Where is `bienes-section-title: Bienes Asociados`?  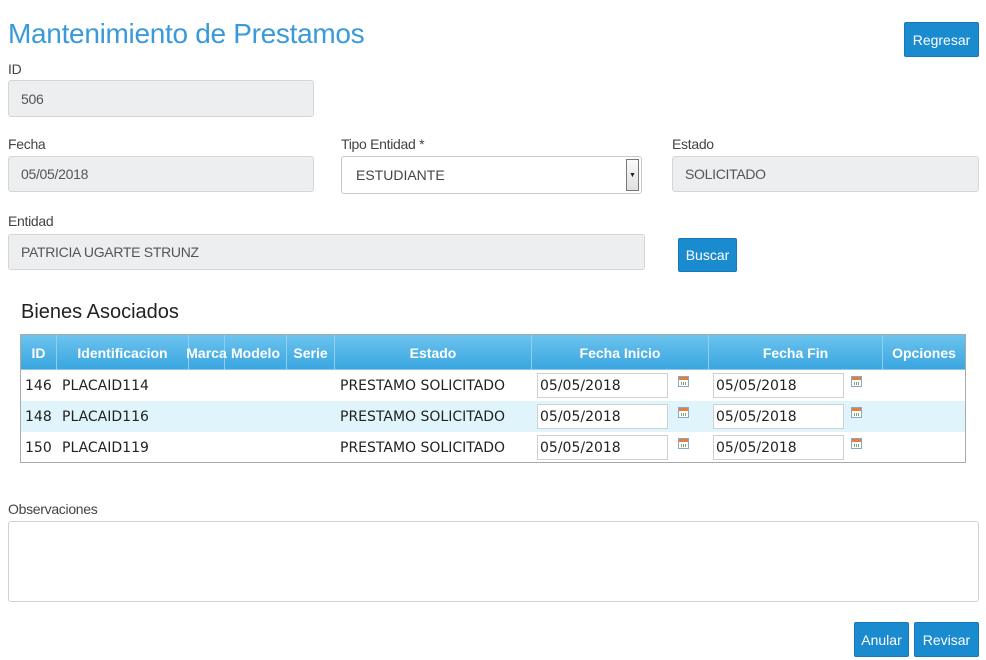 bienes-section-title: Bienes Asociados is located at coordinates (100, 312).